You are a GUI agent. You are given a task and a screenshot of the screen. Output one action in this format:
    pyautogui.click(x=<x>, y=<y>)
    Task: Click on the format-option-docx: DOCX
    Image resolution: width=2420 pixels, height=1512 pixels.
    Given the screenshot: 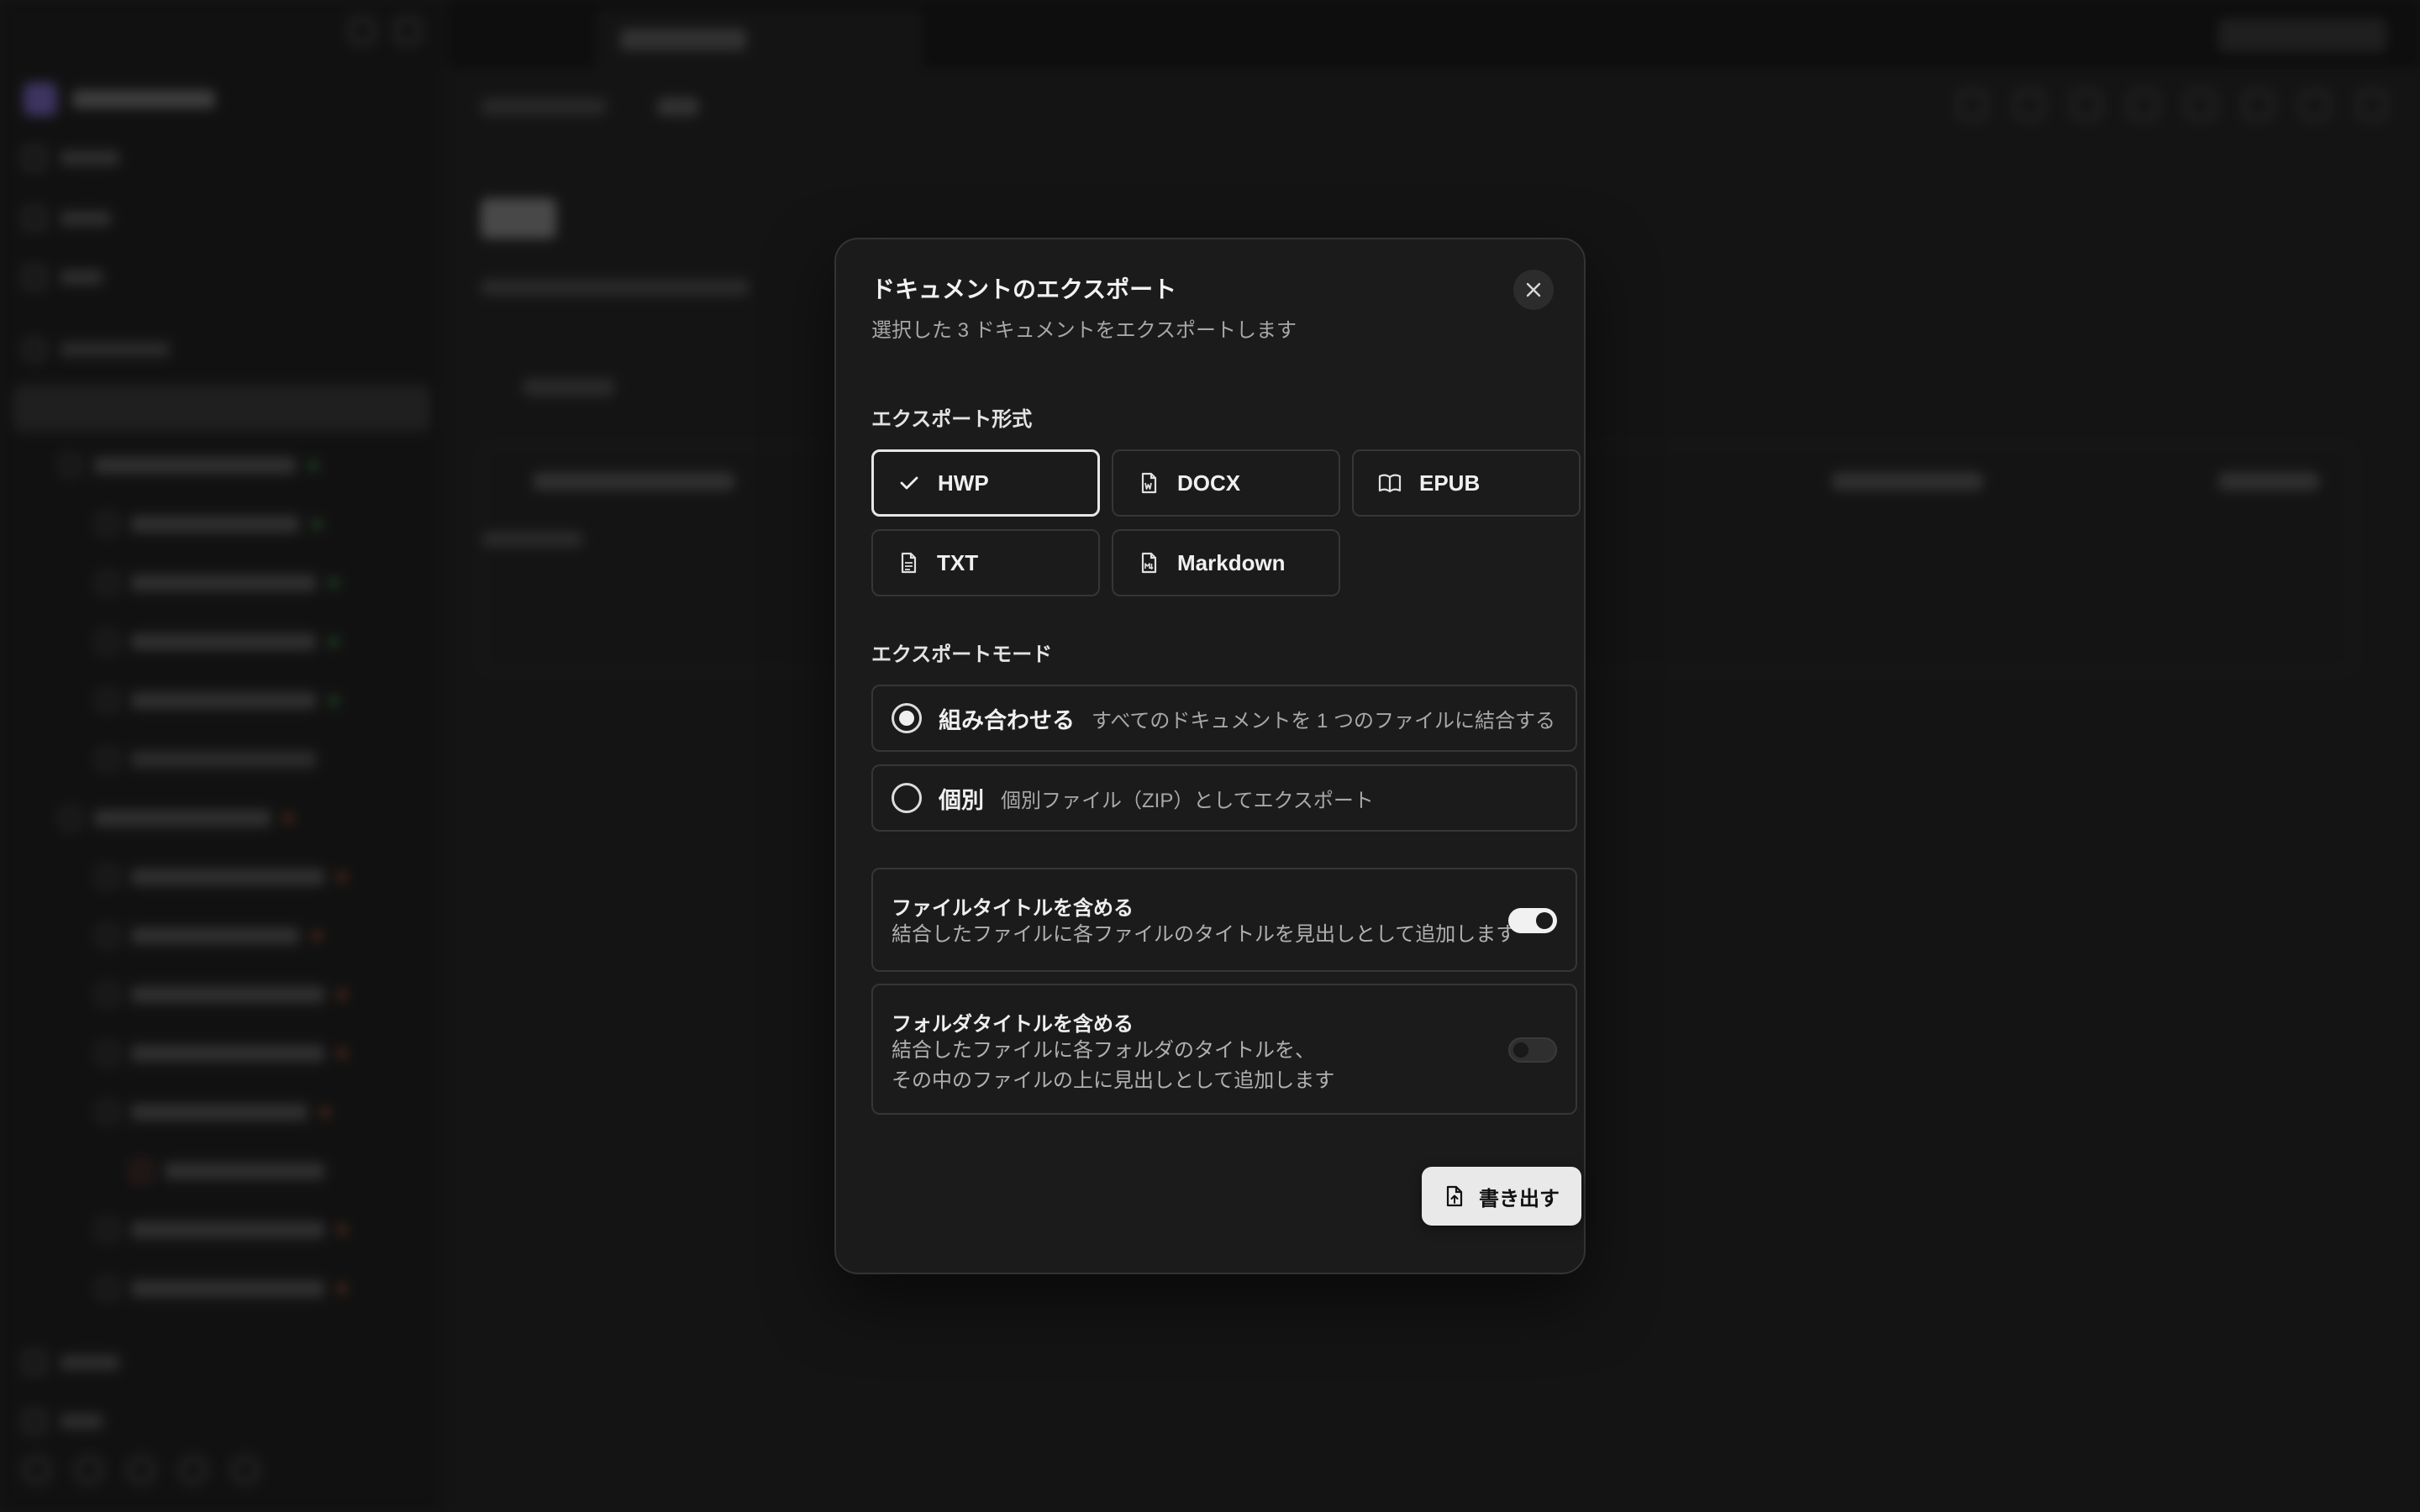 What is the action you would take?
    pyautogui.click(x=1226, y=483)
    